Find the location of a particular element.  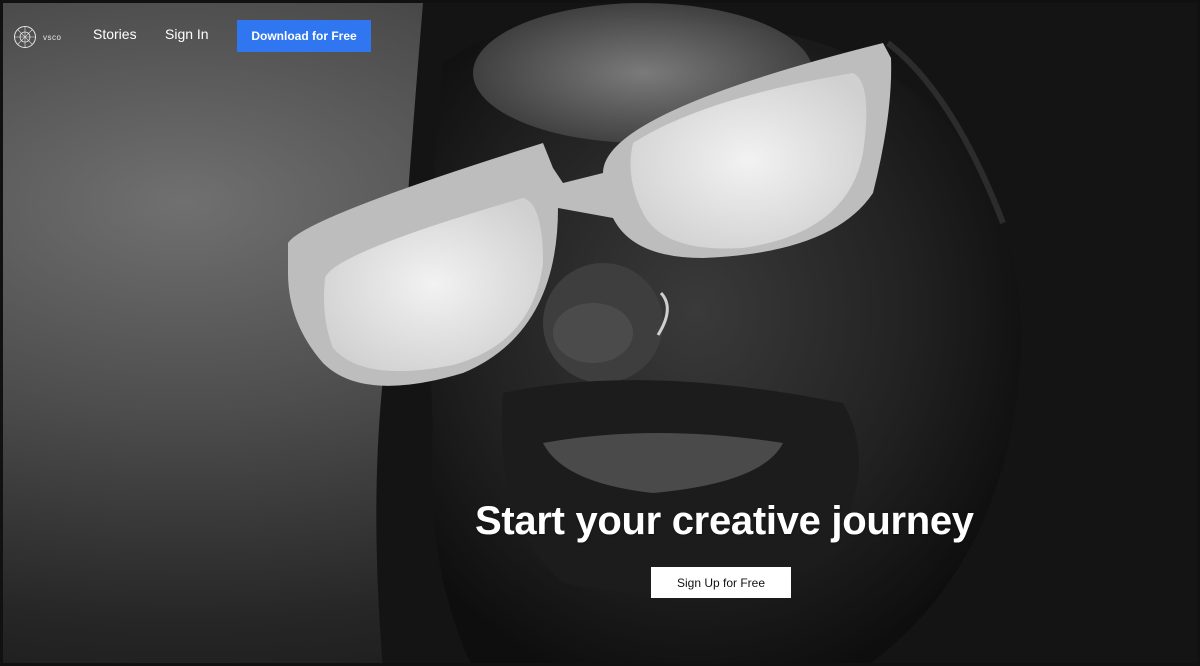

logo-text: vsco is located at coordinates (52, 37).